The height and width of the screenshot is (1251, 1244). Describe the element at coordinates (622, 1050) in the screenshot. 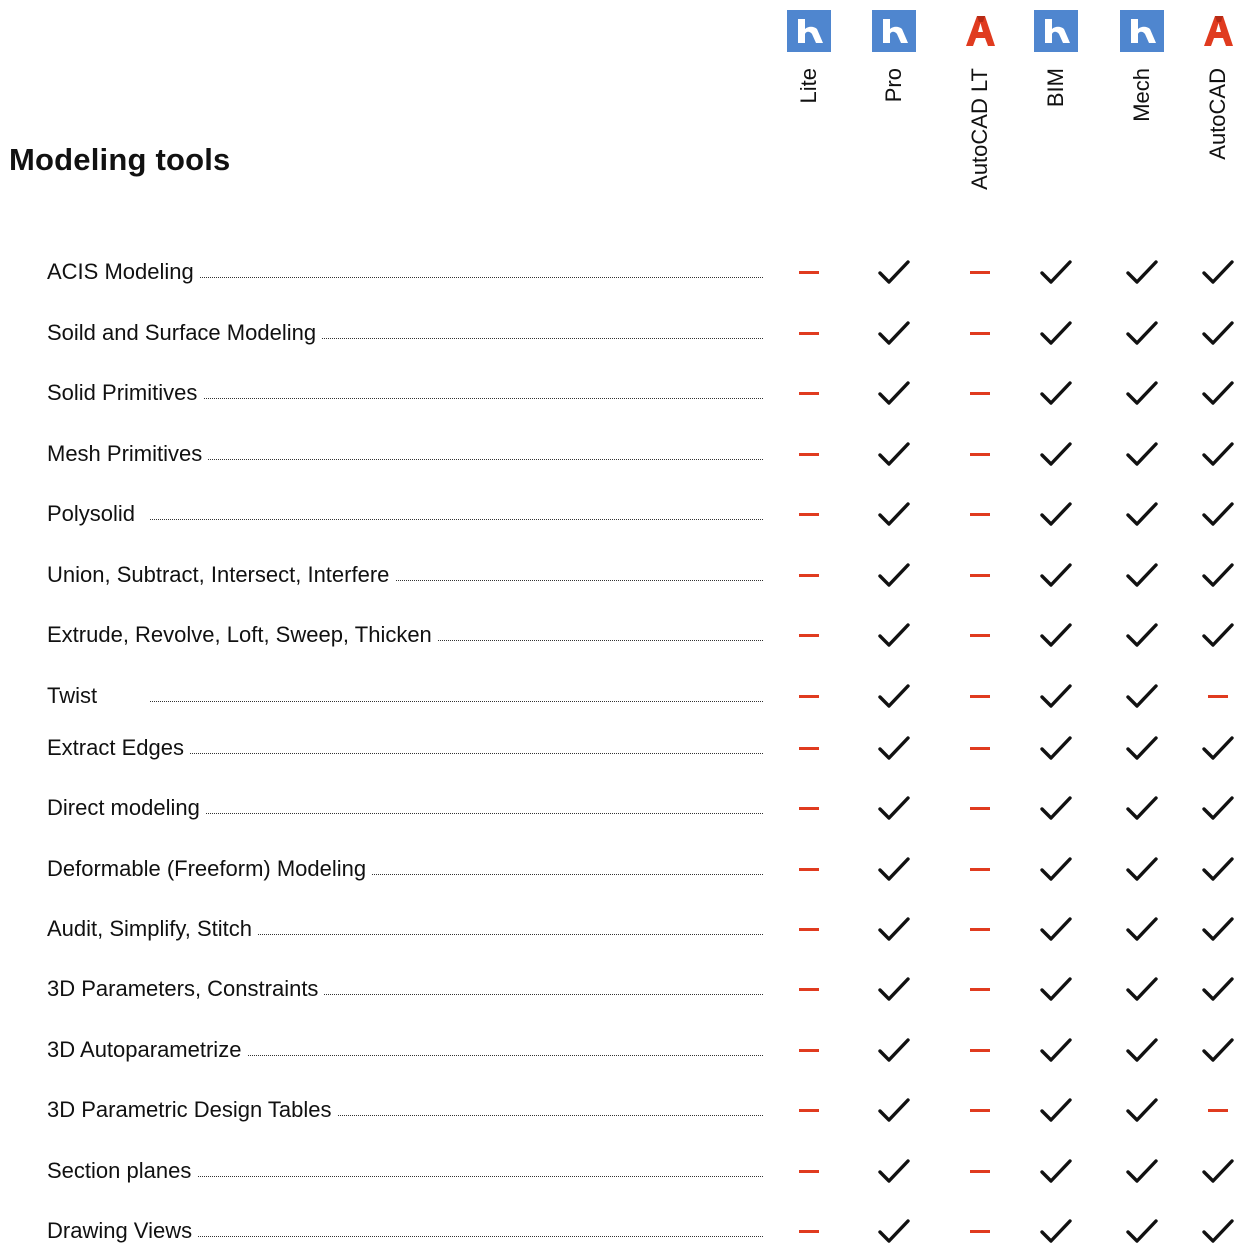

I see `table-row: 3D Autoparametrize` at that location.